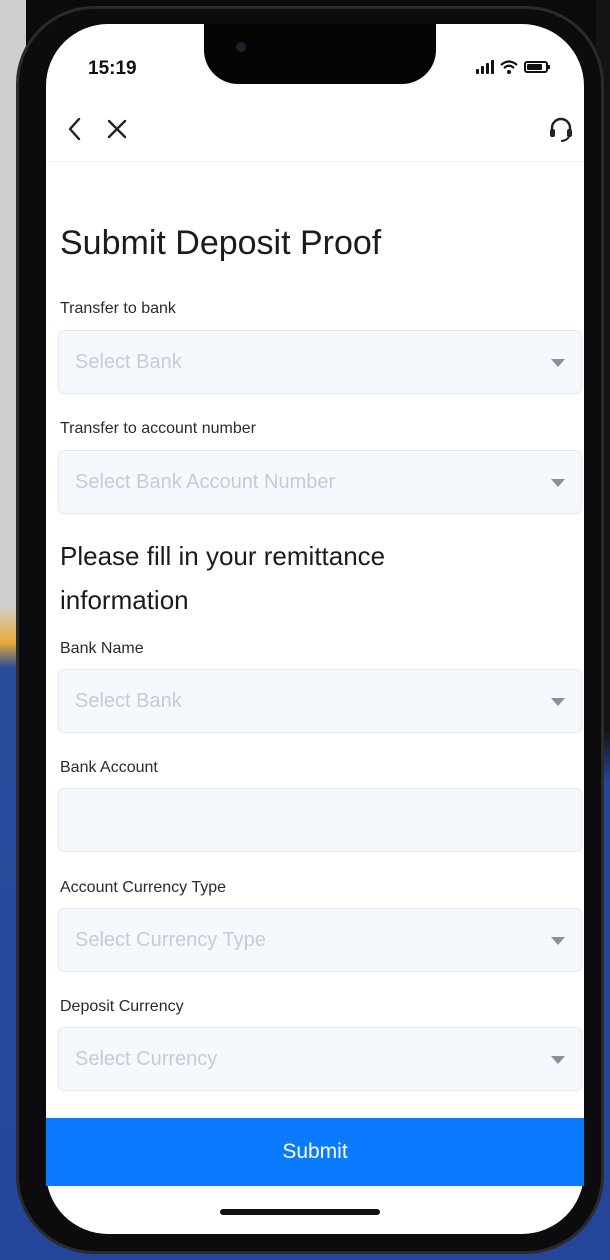 The width and height of the screenshot is (610, 1260). I want to click on page-title: Submit Deposit Proof, so click(221, 243).